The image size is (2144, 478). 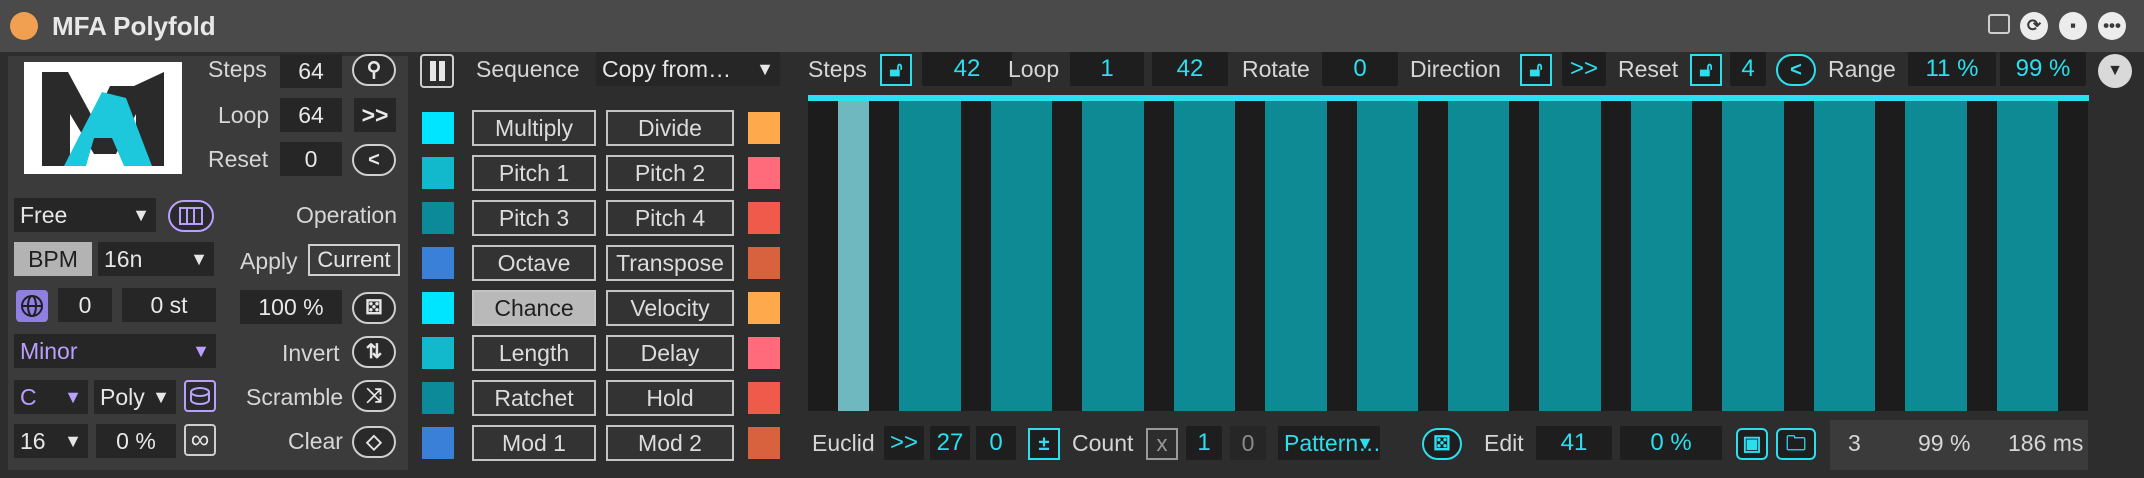 I want to click on reset-back-button: <, so click(x=374, y=160).